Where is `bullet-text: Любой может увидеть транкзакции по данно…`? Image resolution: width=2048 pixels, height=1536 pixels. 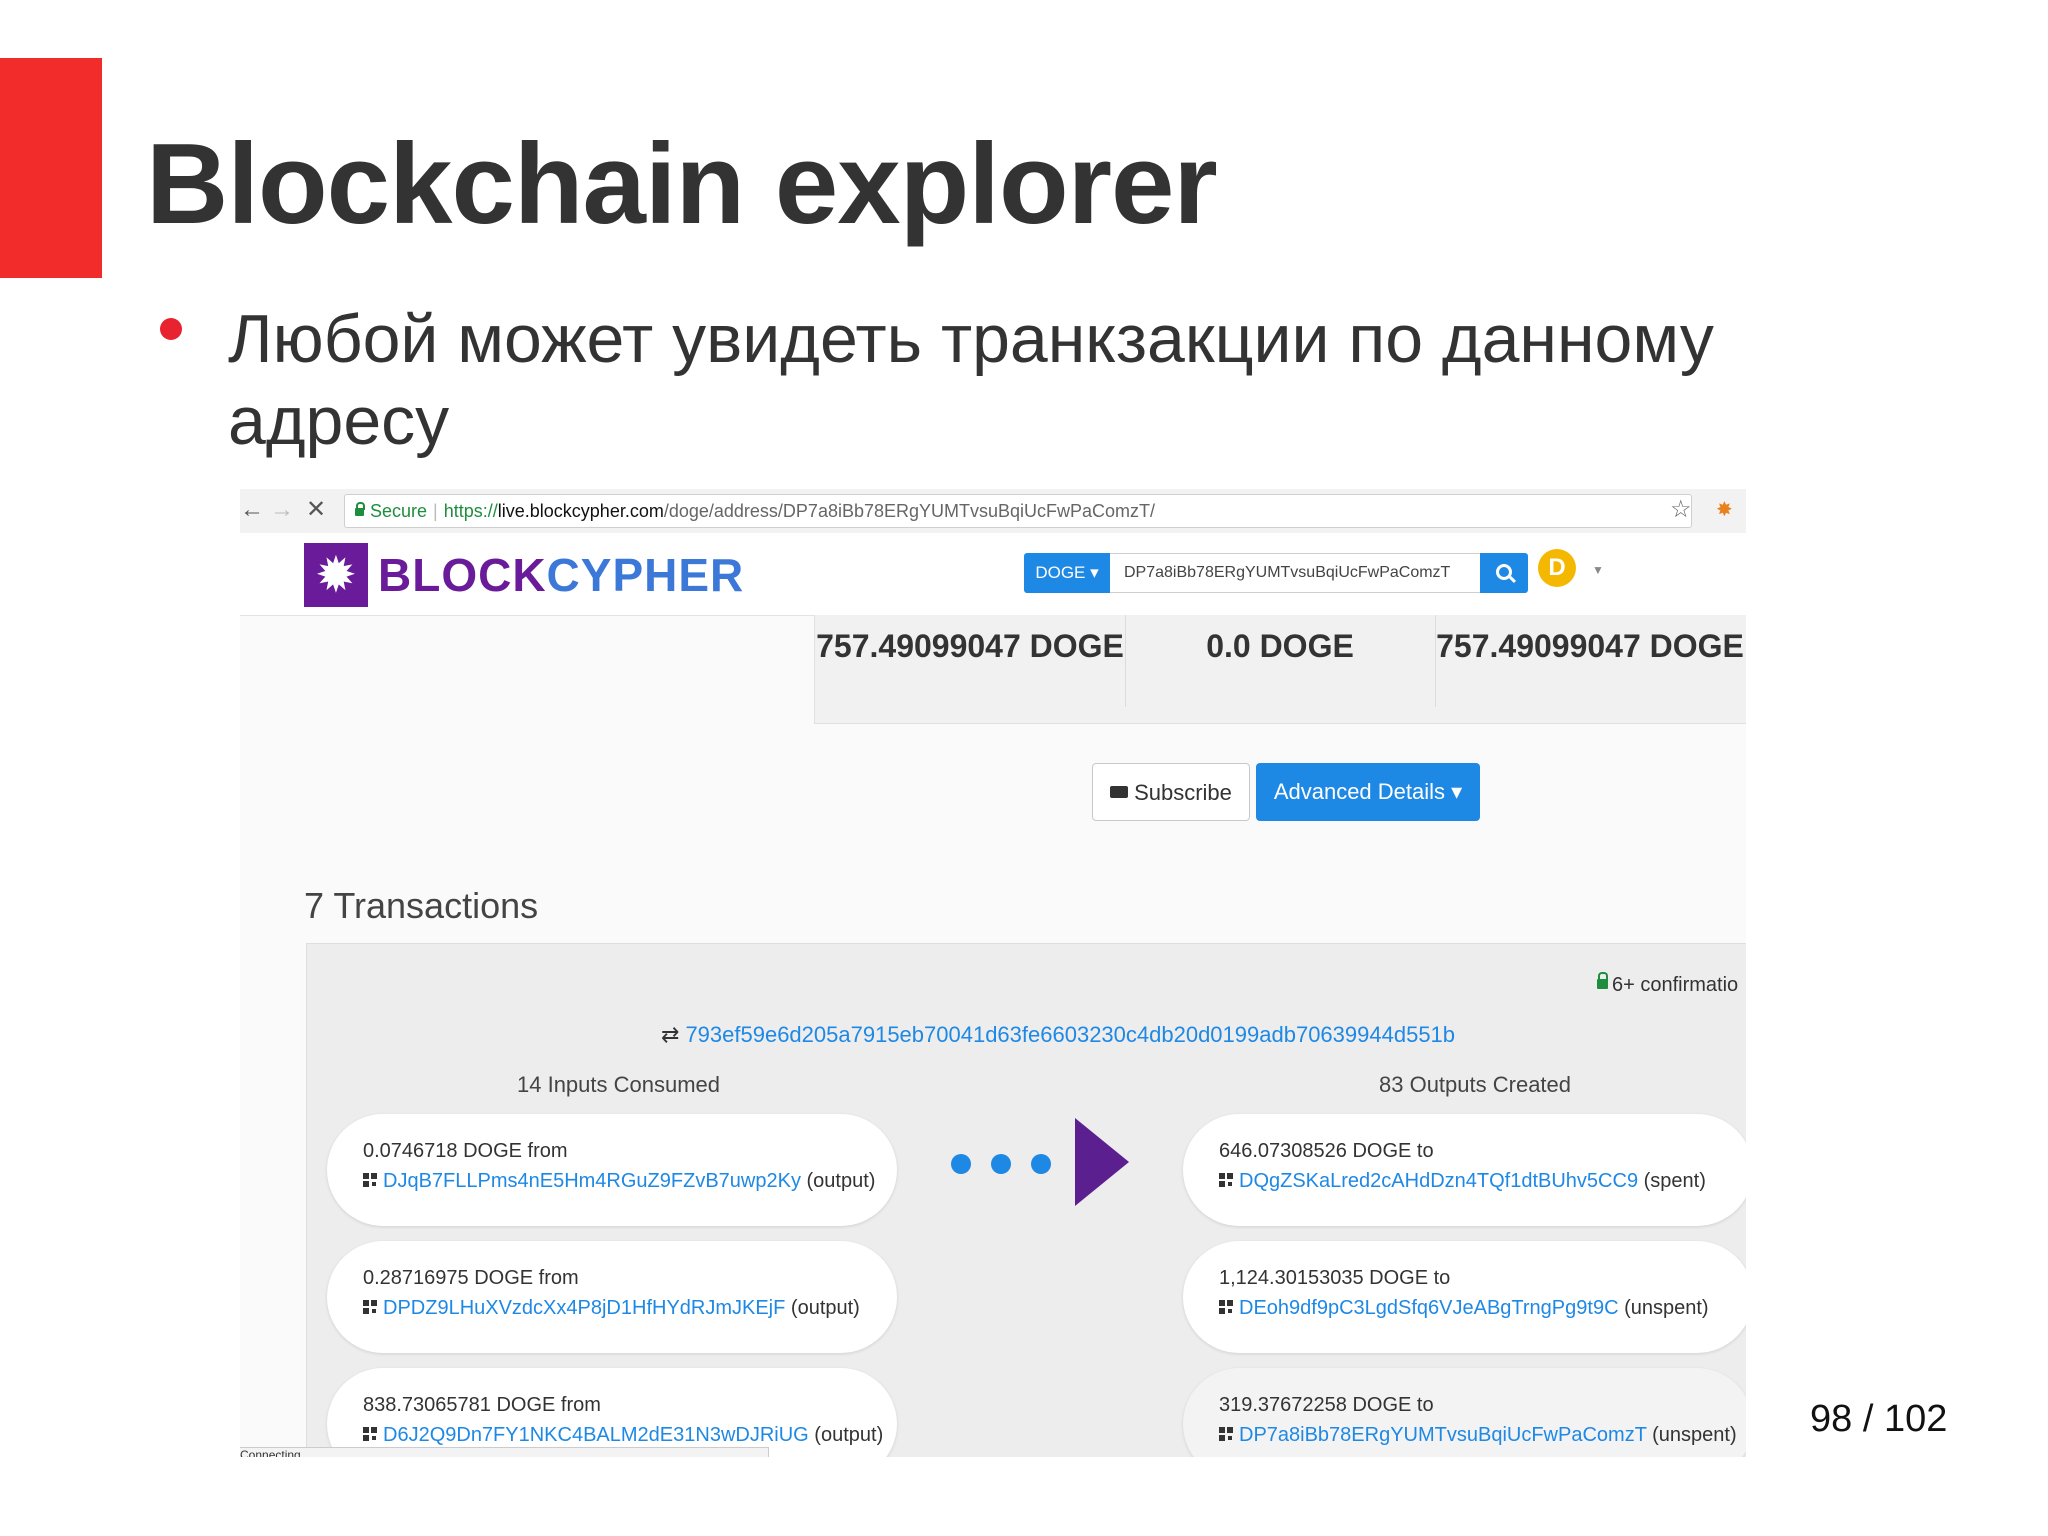
bullet-text: Любой может увидеть транкзакции по данно… is located at coordinates (971, 380).